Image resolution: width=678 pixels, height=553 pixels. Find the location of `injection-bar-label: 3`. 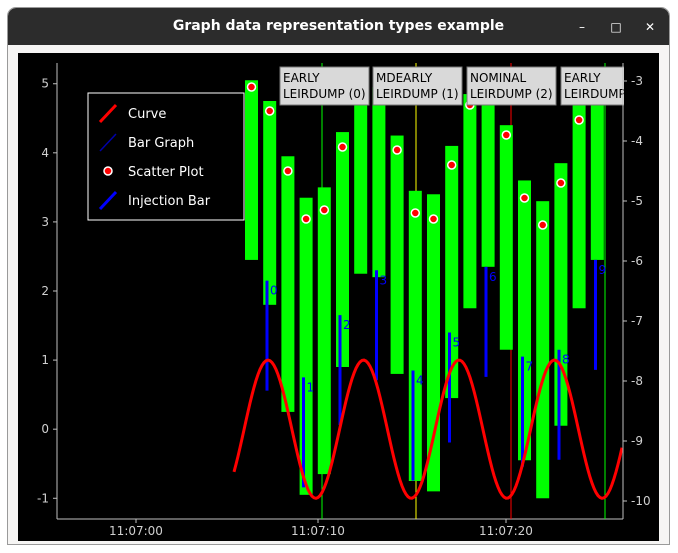

injection-bar-label: 3 is located at coordinates (384, 280).